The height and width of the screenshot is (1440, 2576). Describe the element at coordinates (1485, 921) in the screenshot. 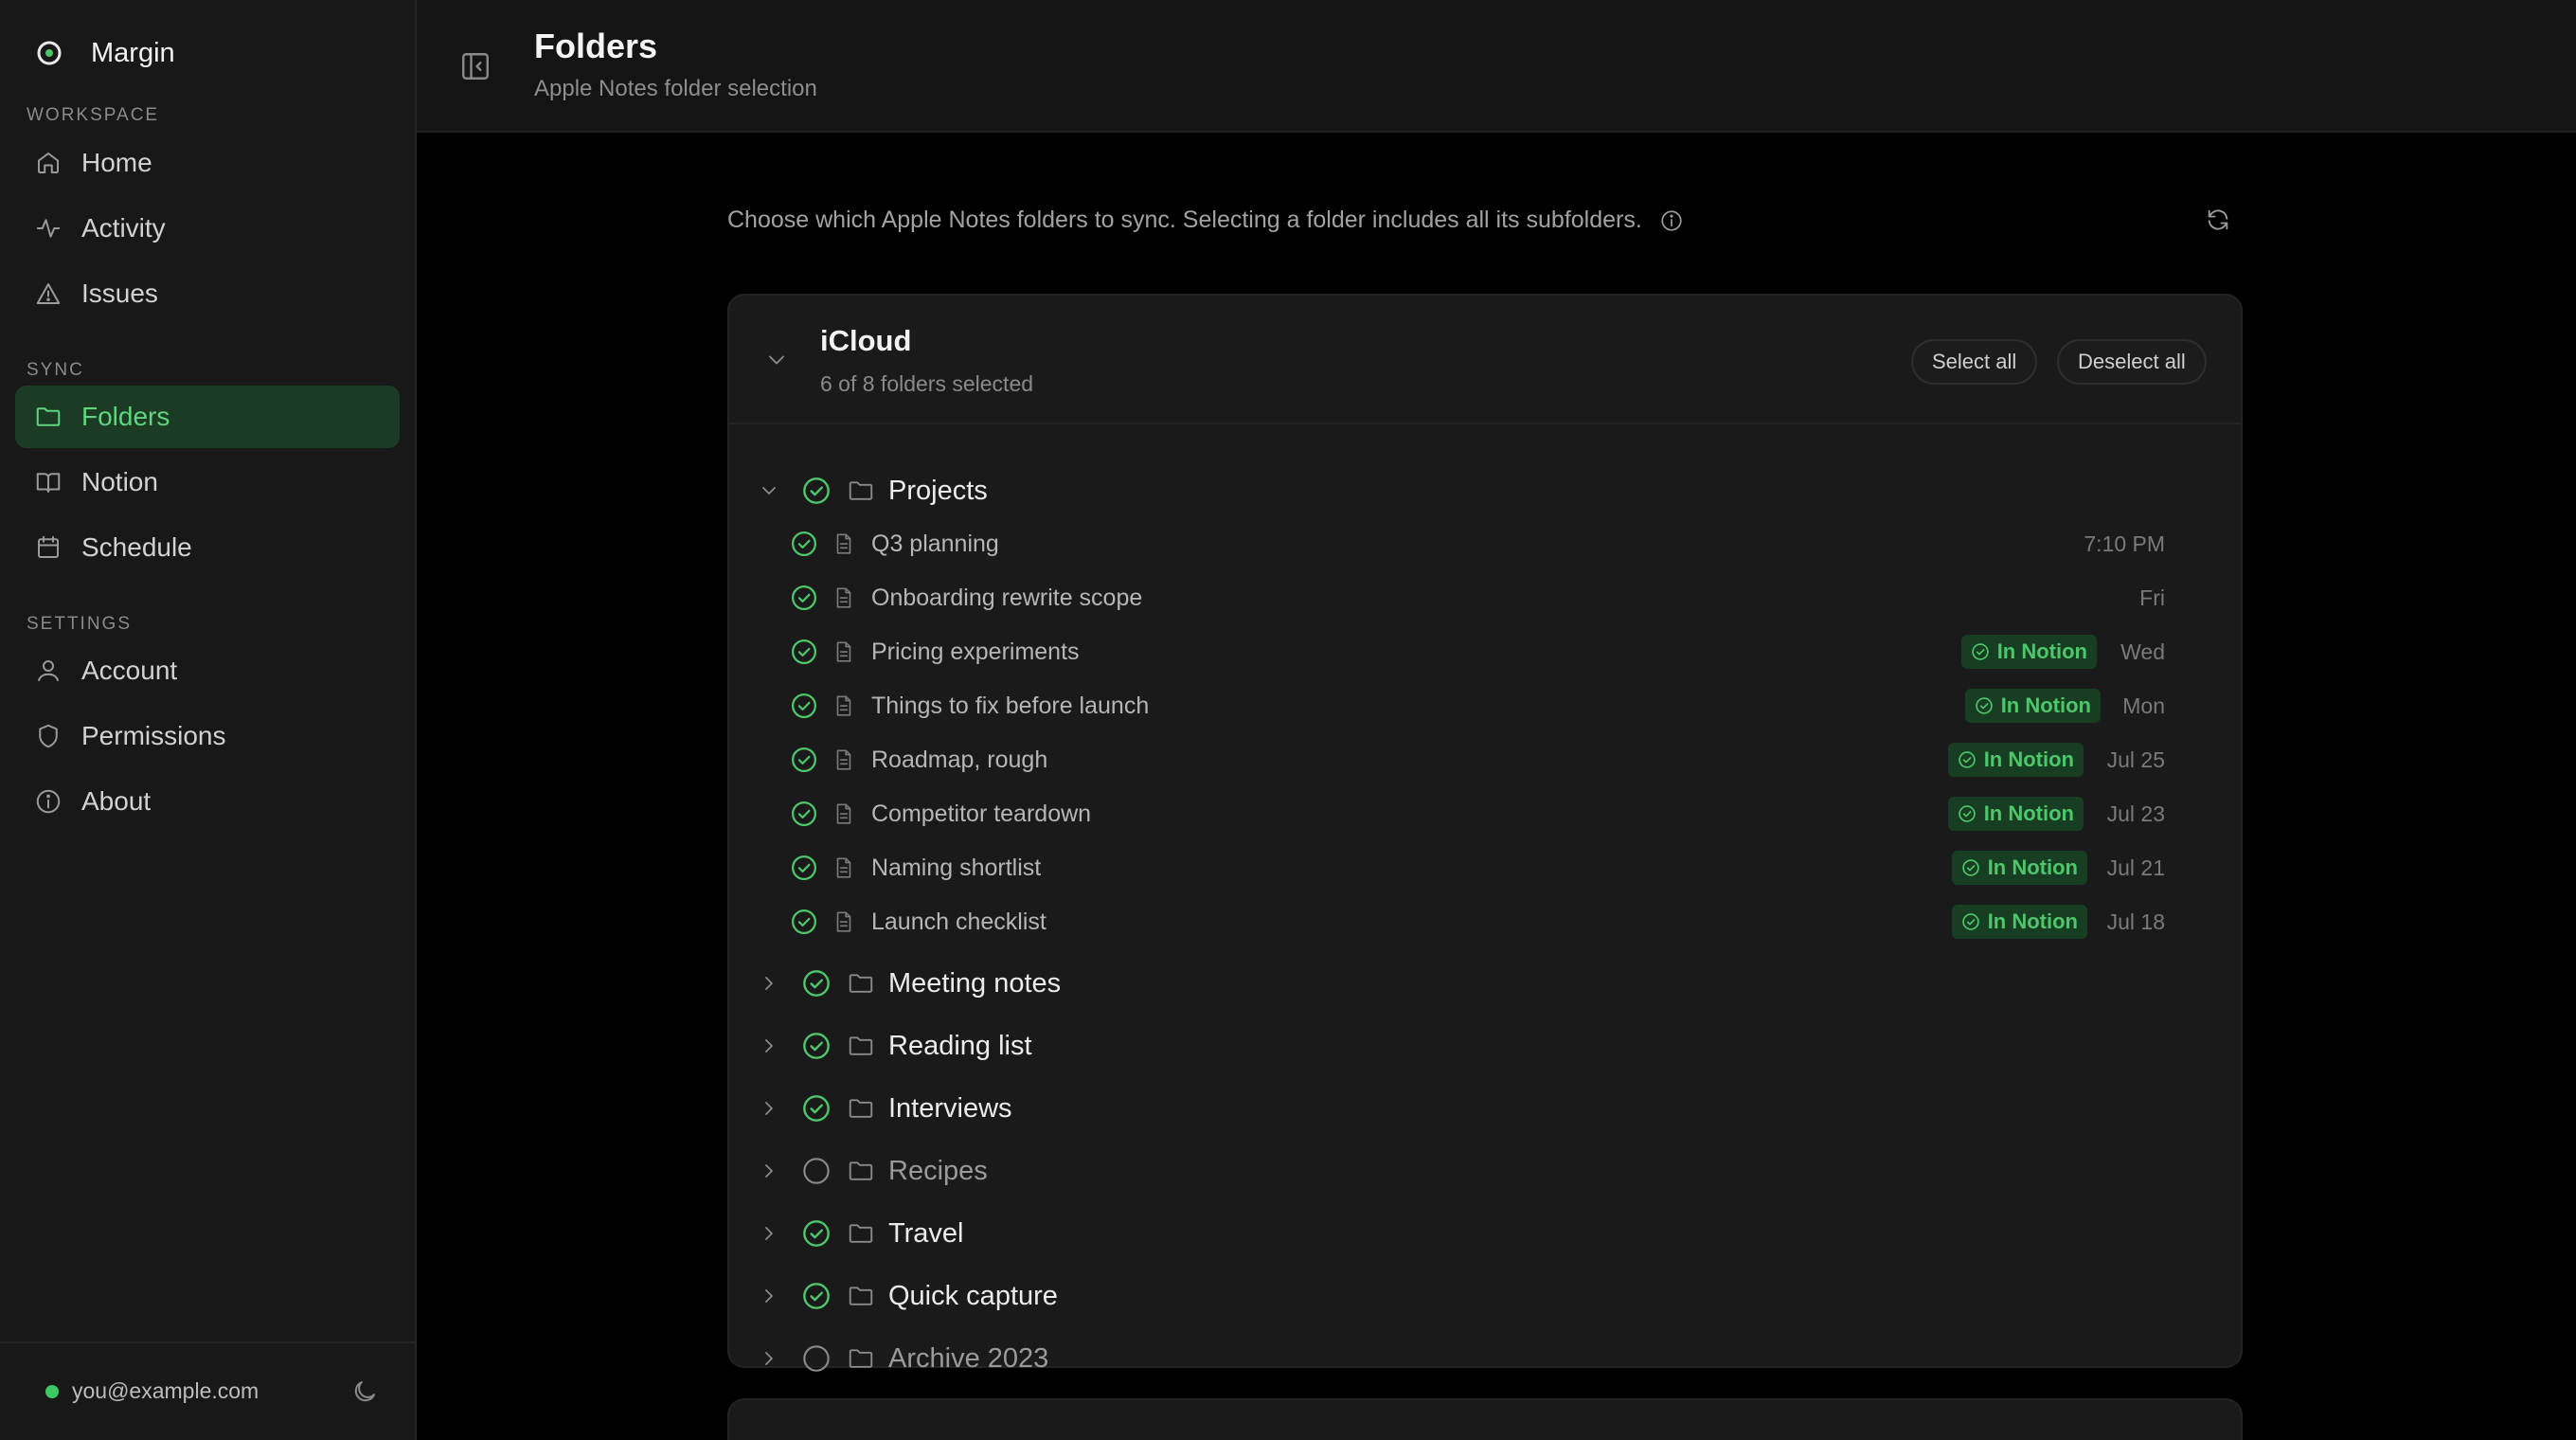

I see `note-row: Launch checklist In Notion Jul 18` at that location.